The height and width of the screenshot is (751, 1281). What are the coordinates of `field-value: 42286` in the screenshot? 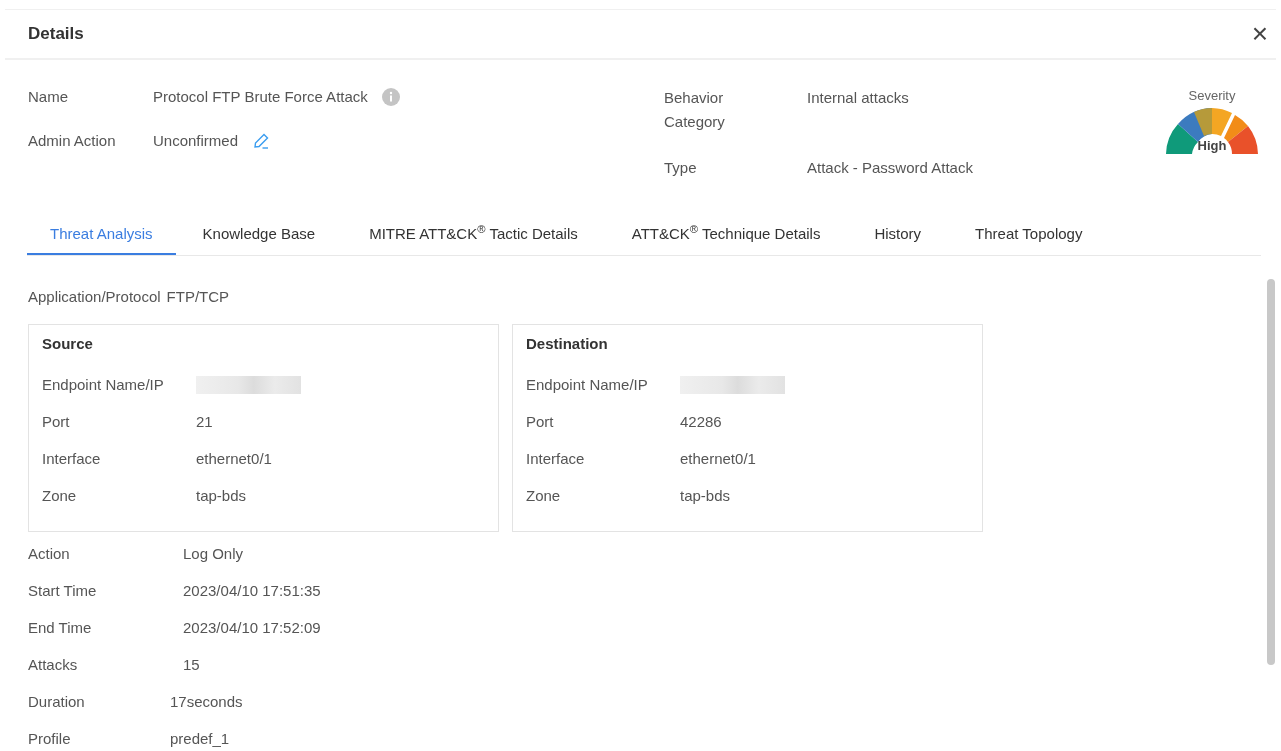 It's located at (701, 421).